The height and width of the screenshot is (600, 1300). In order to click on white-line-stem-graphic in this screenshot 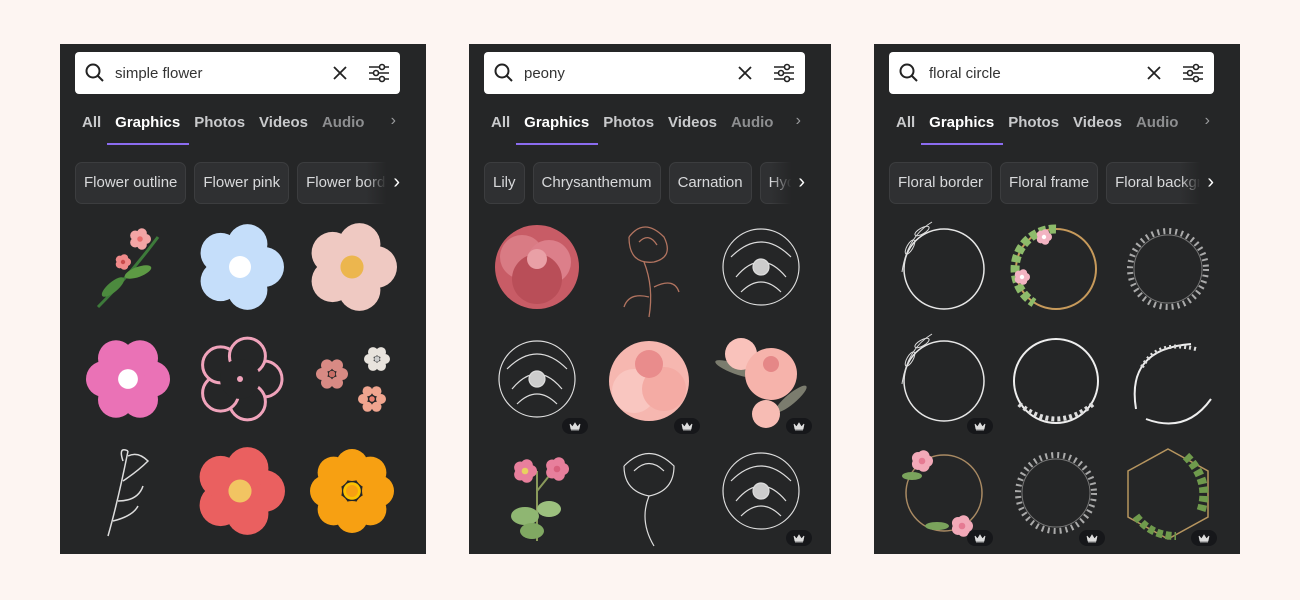, I will do `click(649, 499)`.